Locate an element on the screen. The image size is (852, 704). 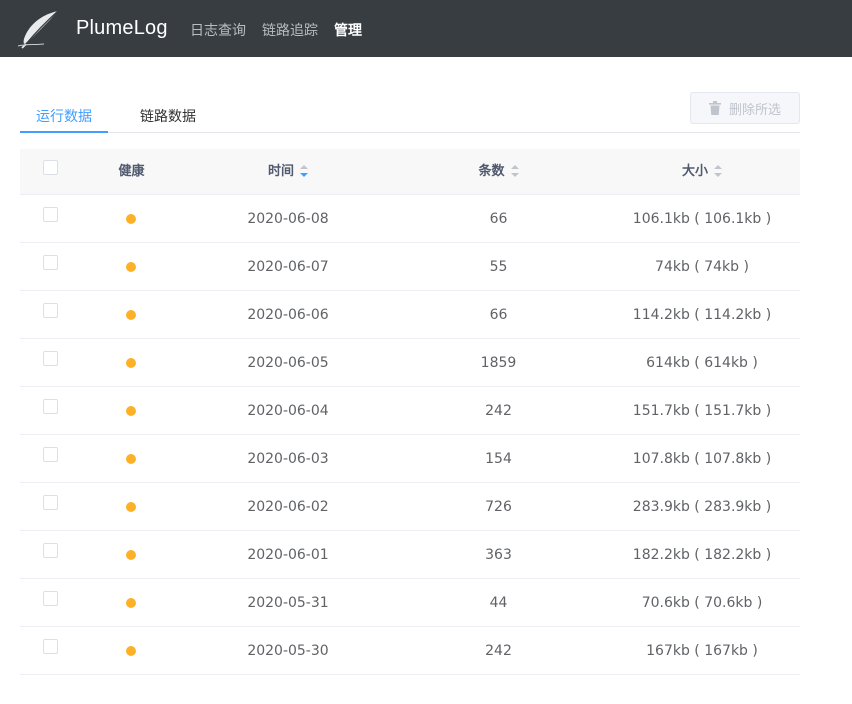
cell-size: 106.1kb ( 106.1kb ) is located at coordinates (702, 219).